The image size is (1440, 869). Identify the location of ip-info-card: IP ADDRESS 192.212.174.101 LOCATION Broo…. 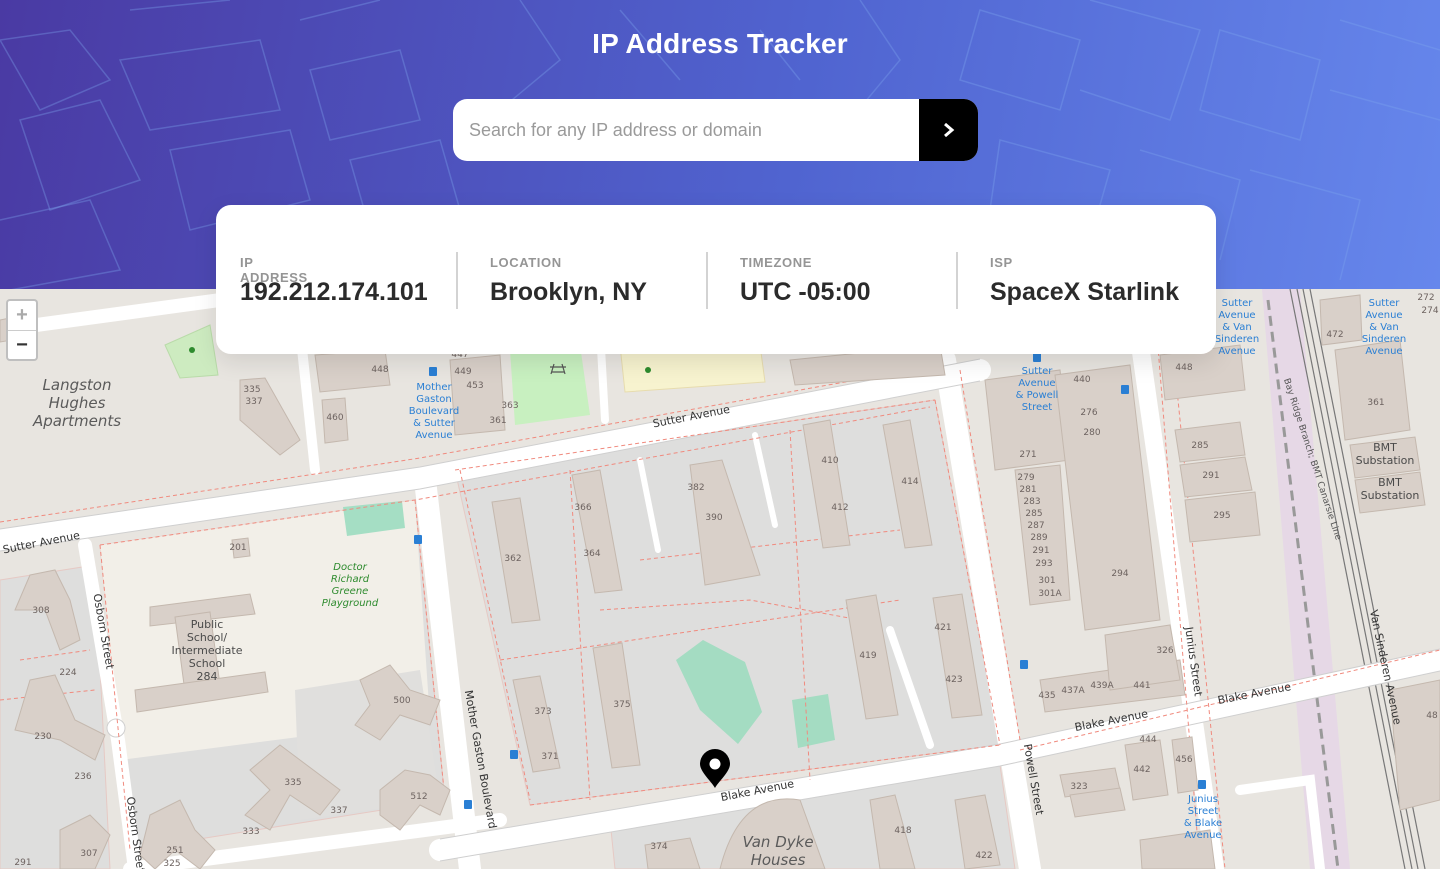
(716, 279).